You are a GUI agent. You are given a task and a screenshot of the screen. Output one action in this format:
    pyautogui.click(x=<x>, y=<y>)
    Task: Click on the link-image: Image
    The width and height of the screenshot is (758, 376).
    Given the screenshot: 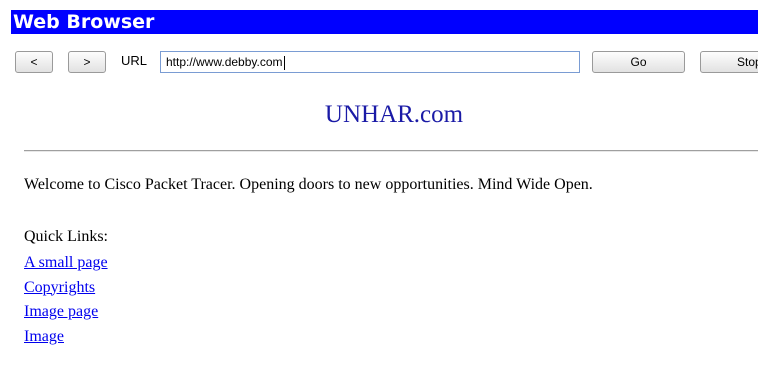 What is the action you would take?
    pyautogui.click(x=66, y=339)
    